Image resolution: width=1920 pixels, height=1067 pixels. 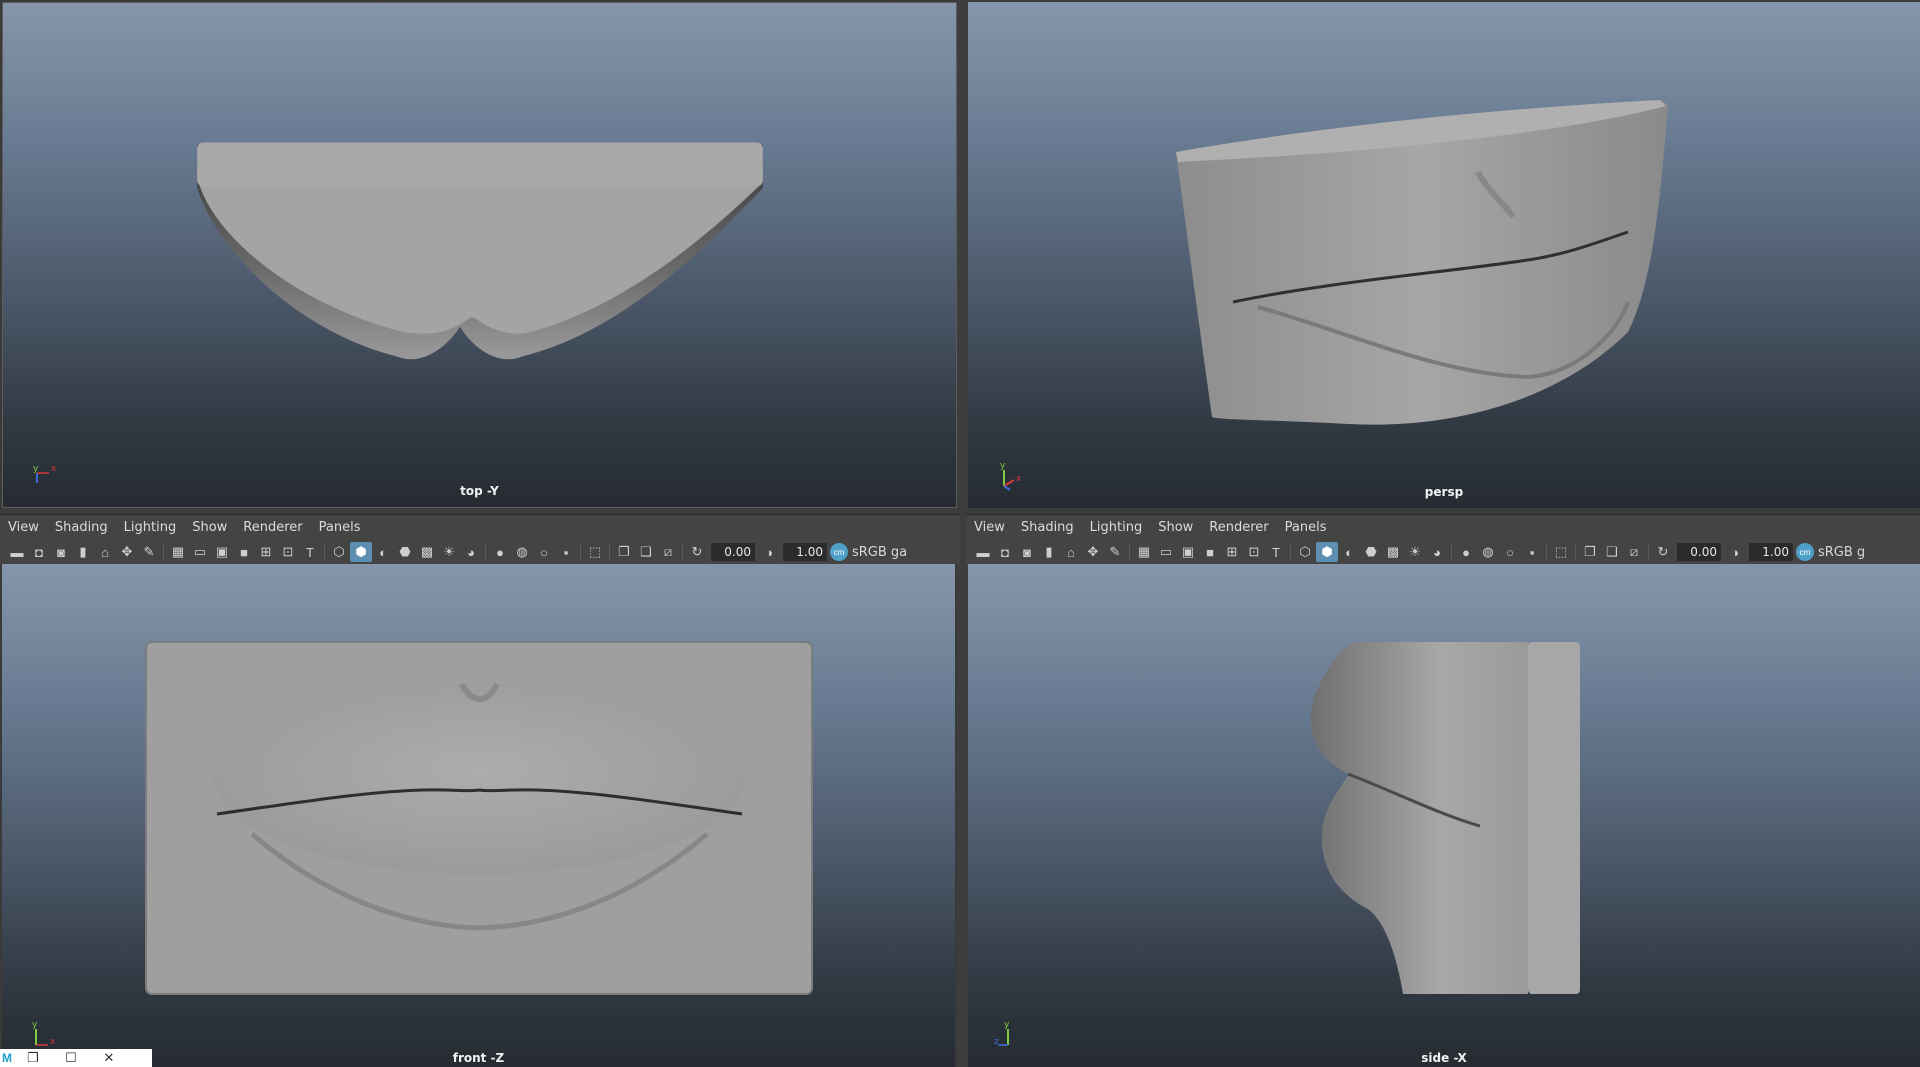 I want to click on restore-icon: ❐, so click(x=33, y=1058).